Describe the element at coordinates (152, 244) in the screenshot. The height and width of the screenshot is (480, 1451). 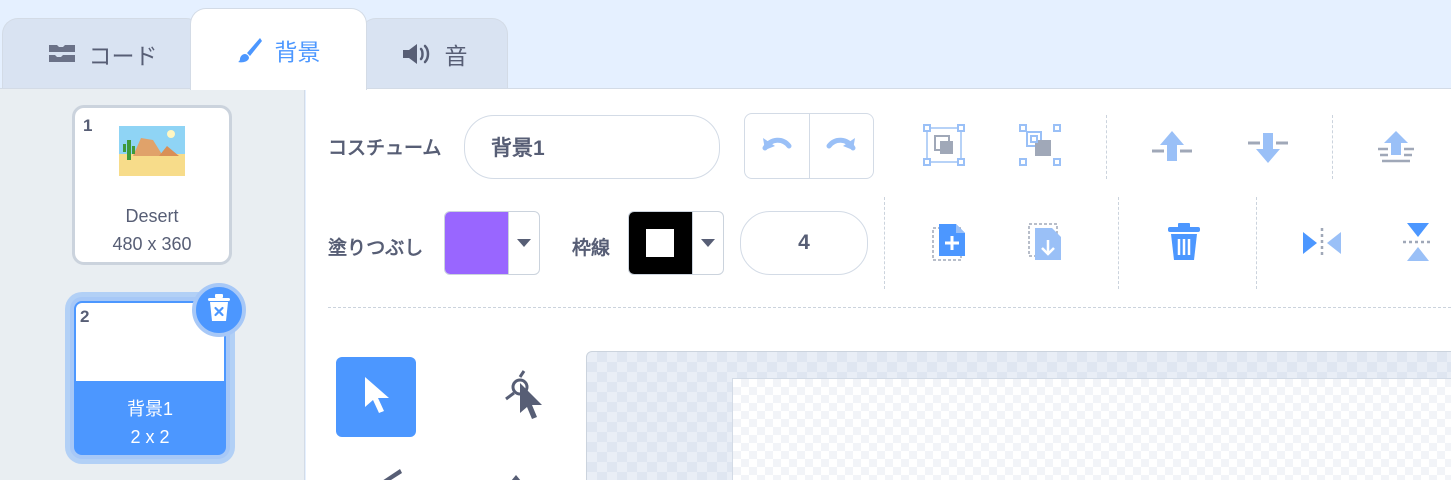
I see `backdrop-size: 480 x 360` at that location.